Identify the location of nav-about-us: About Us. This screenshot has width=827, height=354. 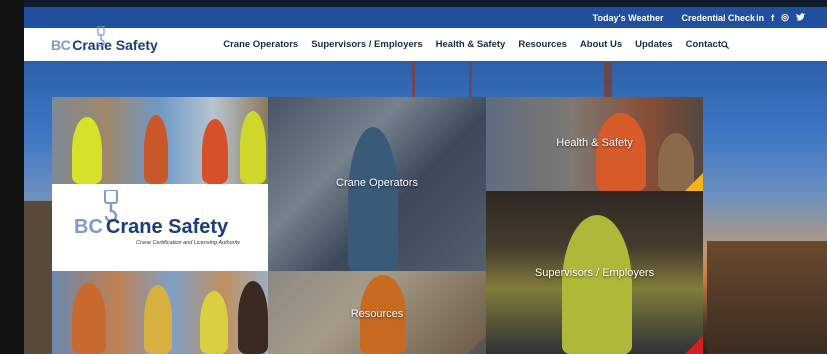
(601, 44).